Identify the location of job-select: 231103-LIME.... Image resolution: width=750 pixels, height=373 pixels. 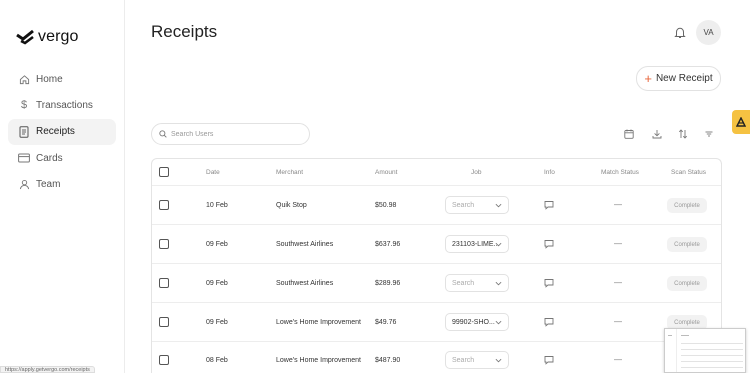
(477, 244).